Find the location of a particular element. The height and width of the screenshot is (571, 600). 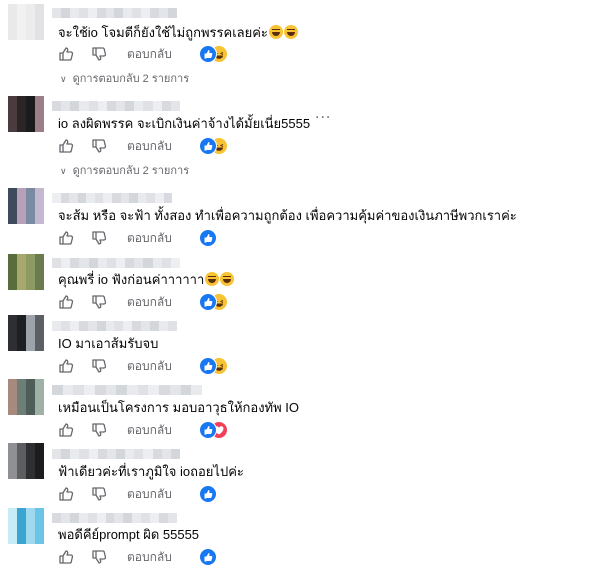

comment-body: เหมือนเป็นโครงการ มอบอาวุธให้กองทัพ IO is located at coordinates (179, 407).